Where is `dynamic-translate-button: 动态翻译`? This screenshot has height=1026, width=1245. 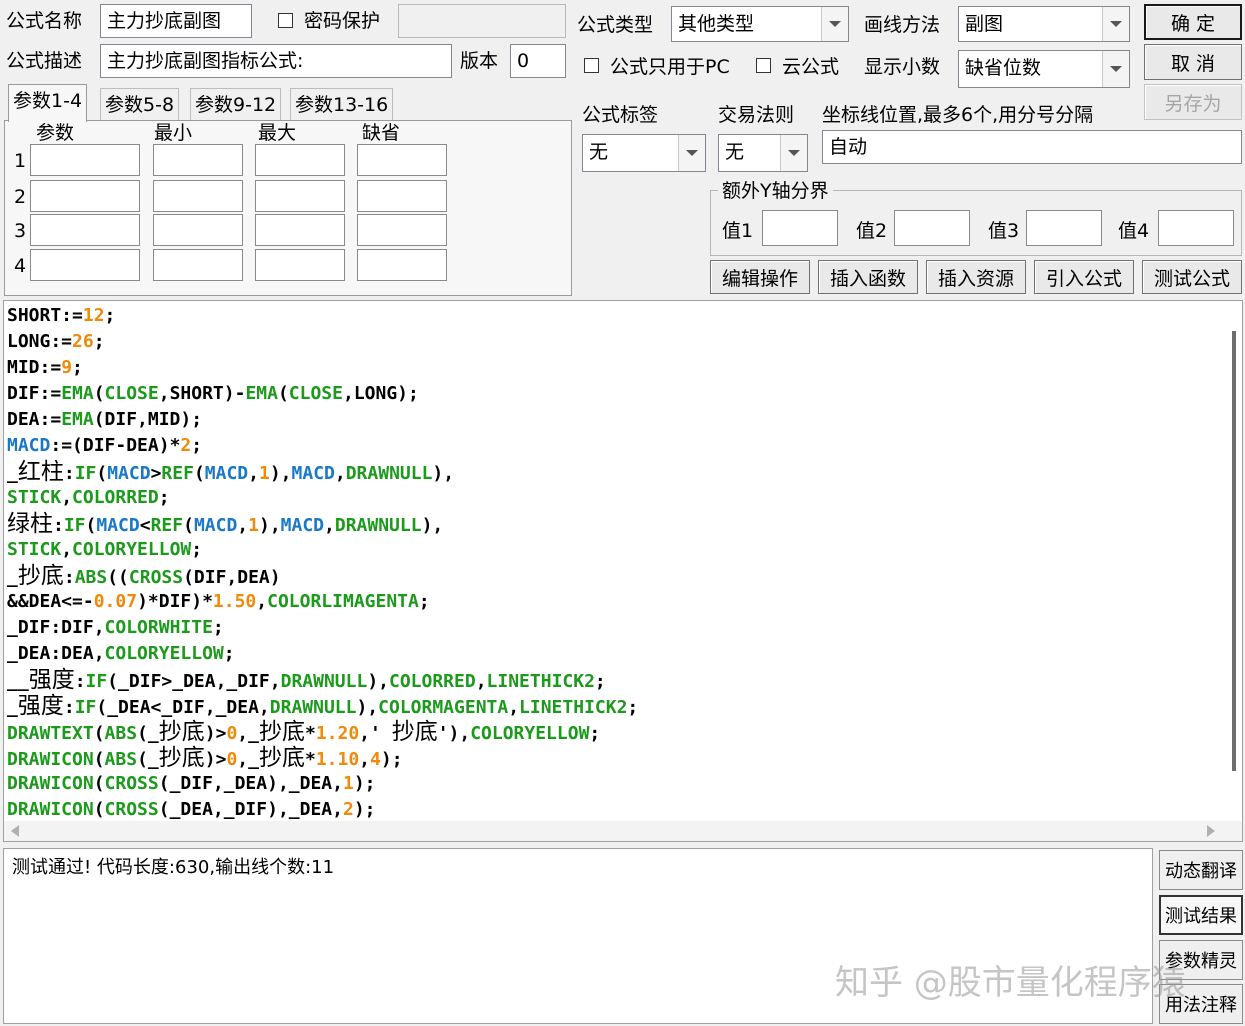
dynamic-translate-button: 动态翻译 is located at coordinates (1201, 870).